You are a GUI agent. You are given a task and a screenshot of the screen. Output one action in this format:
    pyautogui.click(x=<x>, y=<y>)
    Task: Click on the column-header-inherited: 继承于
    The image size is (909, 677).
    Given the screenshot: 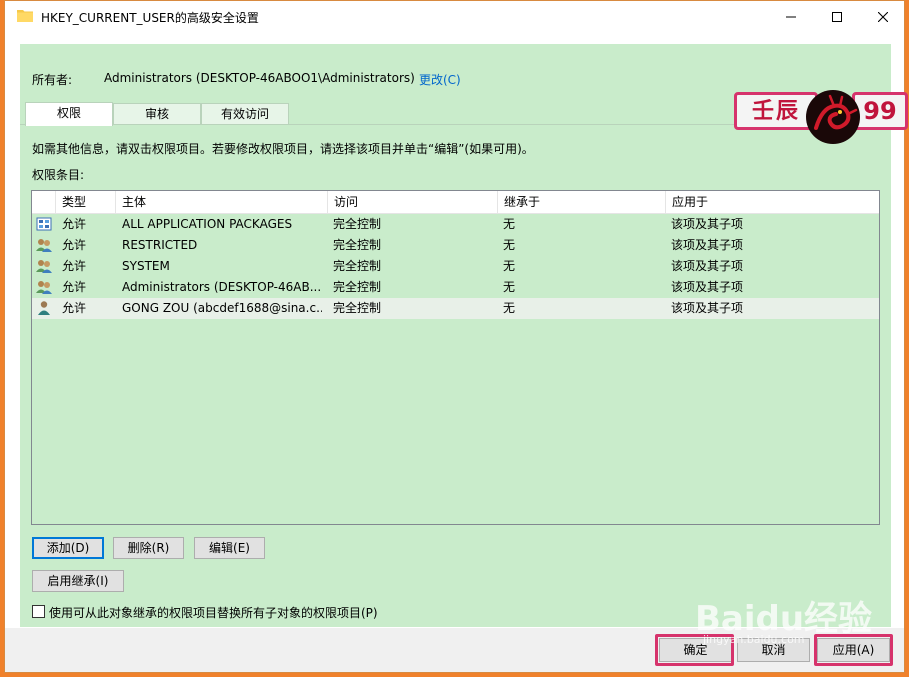 What is the action you would take?
    pyautogui.click(x=582, y=202)
    